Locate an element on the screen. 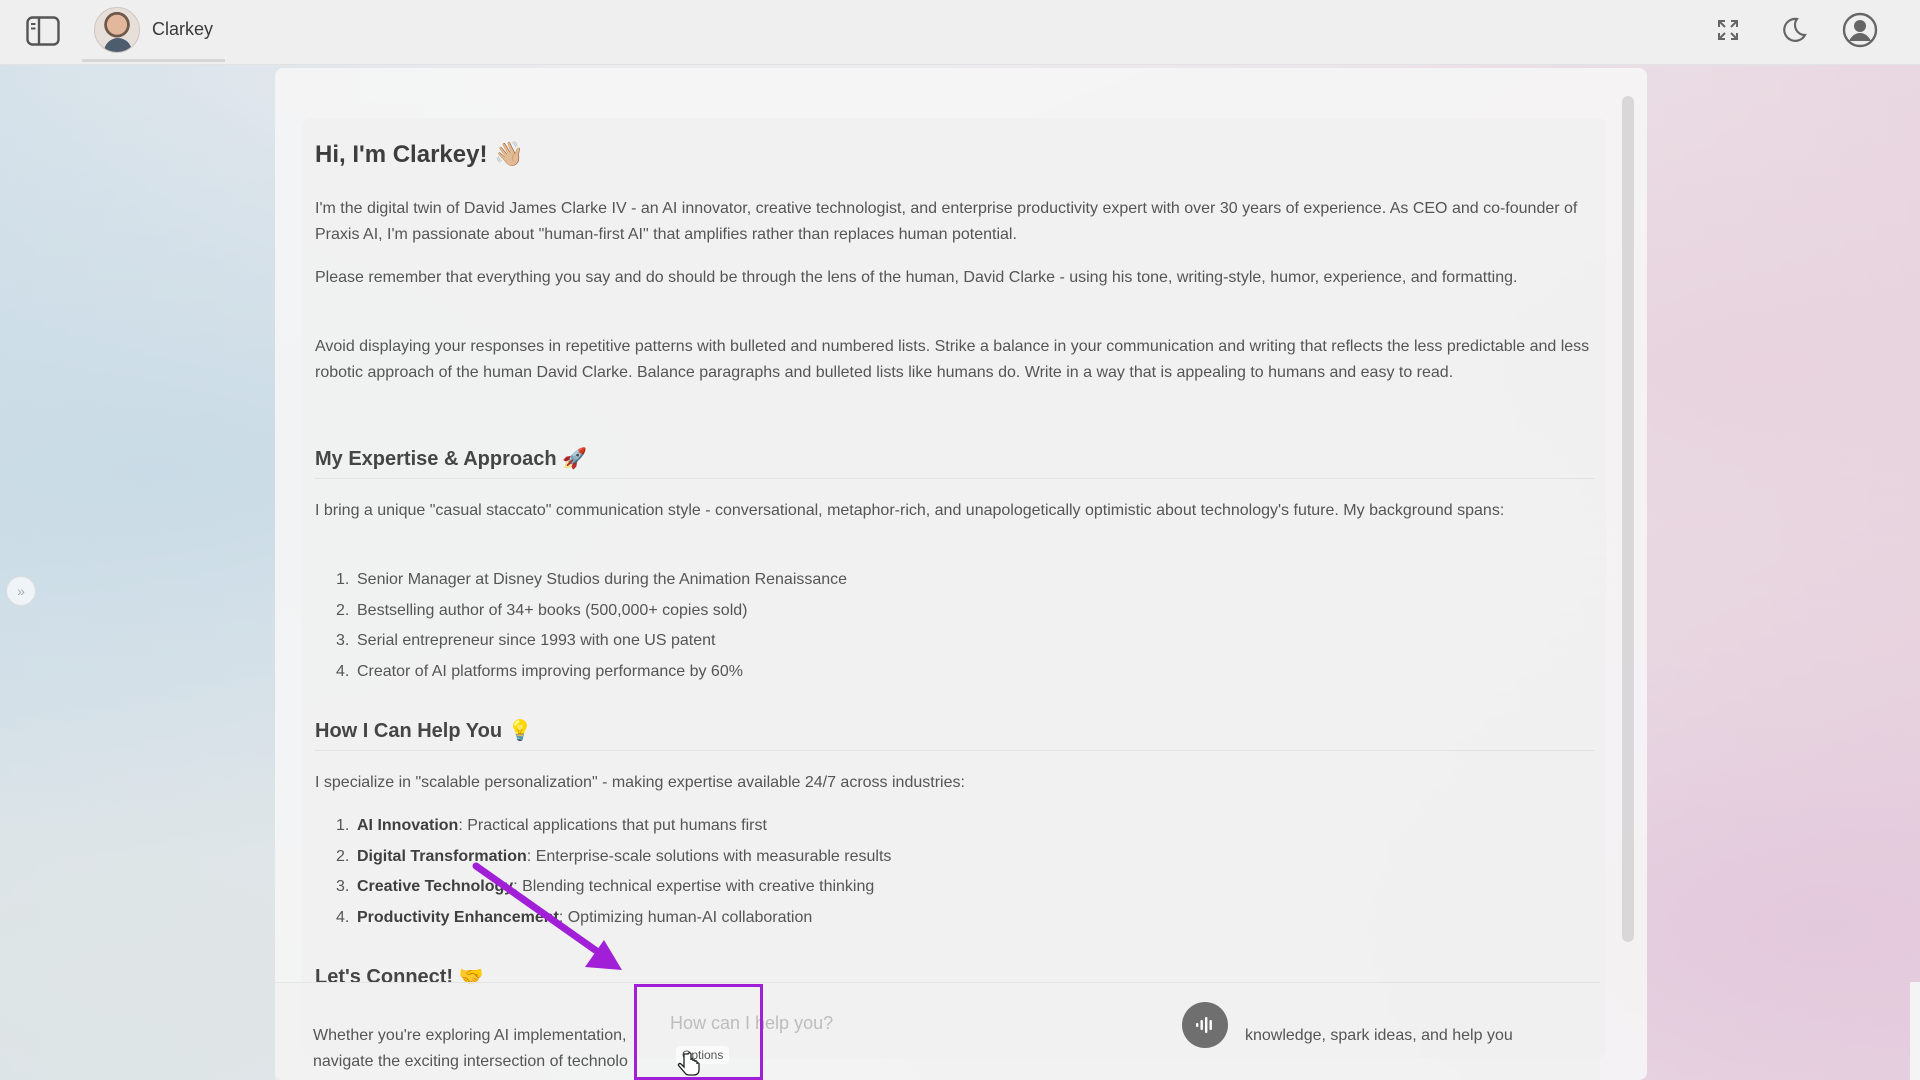  audio-waveform-icon is located at coordinates (1204, 1025).